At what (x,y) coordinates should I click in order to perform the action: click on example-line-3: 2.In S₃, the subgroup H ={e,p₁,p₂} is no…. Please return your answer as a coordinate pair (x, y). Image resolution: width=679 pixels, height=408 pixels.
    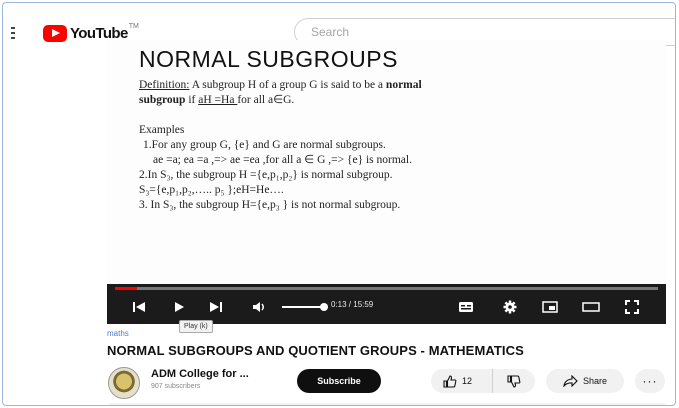
    Looking at the image, I should click on (266, 175).